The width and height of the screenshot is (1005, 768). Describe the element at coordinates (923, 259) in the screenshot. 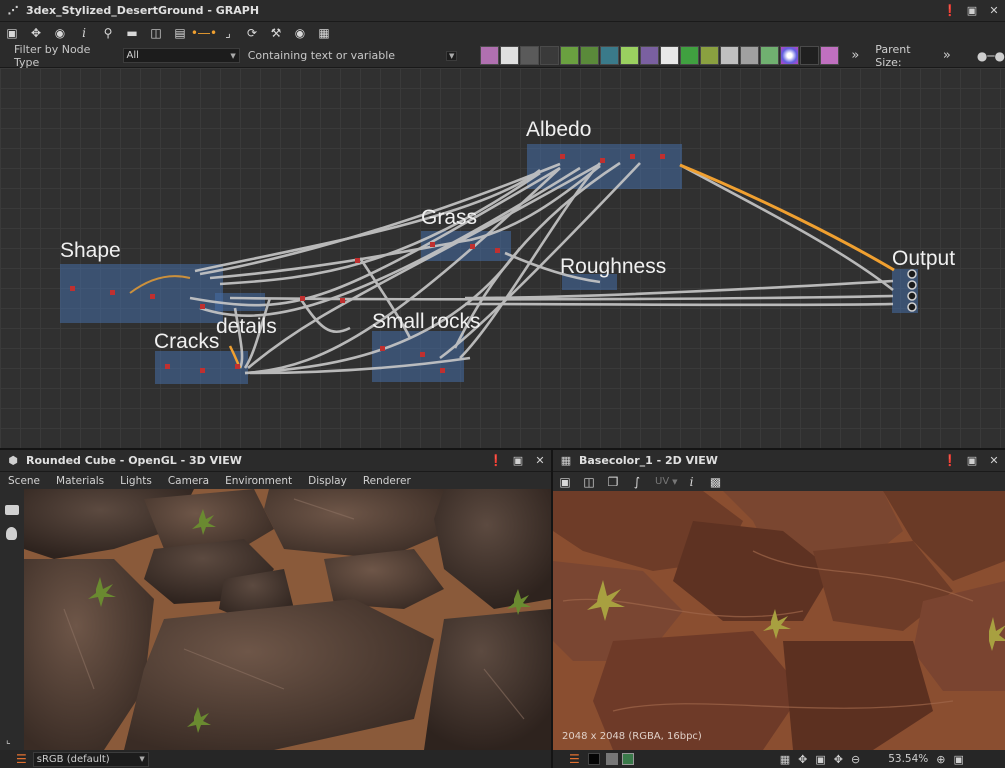

I see `frame-label-output: Output` at that location.